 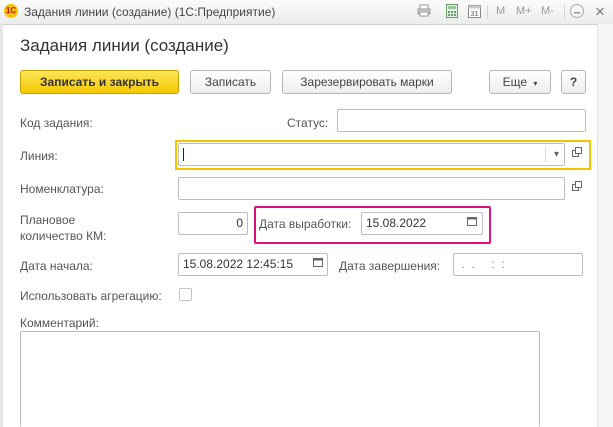 I want to click on status-field, so click(x=461, y=120).